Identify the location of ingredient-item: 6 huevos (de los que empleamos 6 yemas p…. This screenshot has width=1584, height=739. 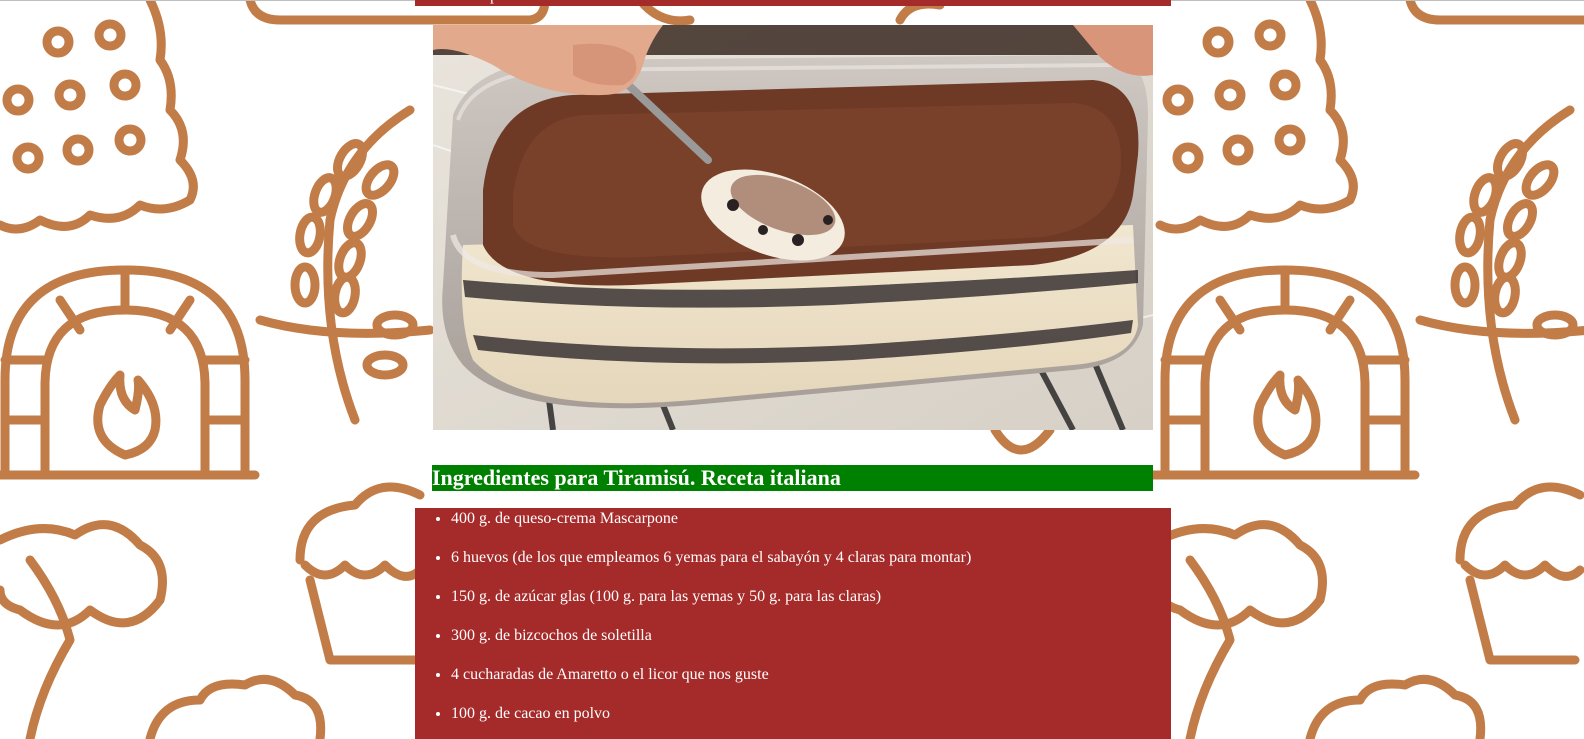
(811, 557).